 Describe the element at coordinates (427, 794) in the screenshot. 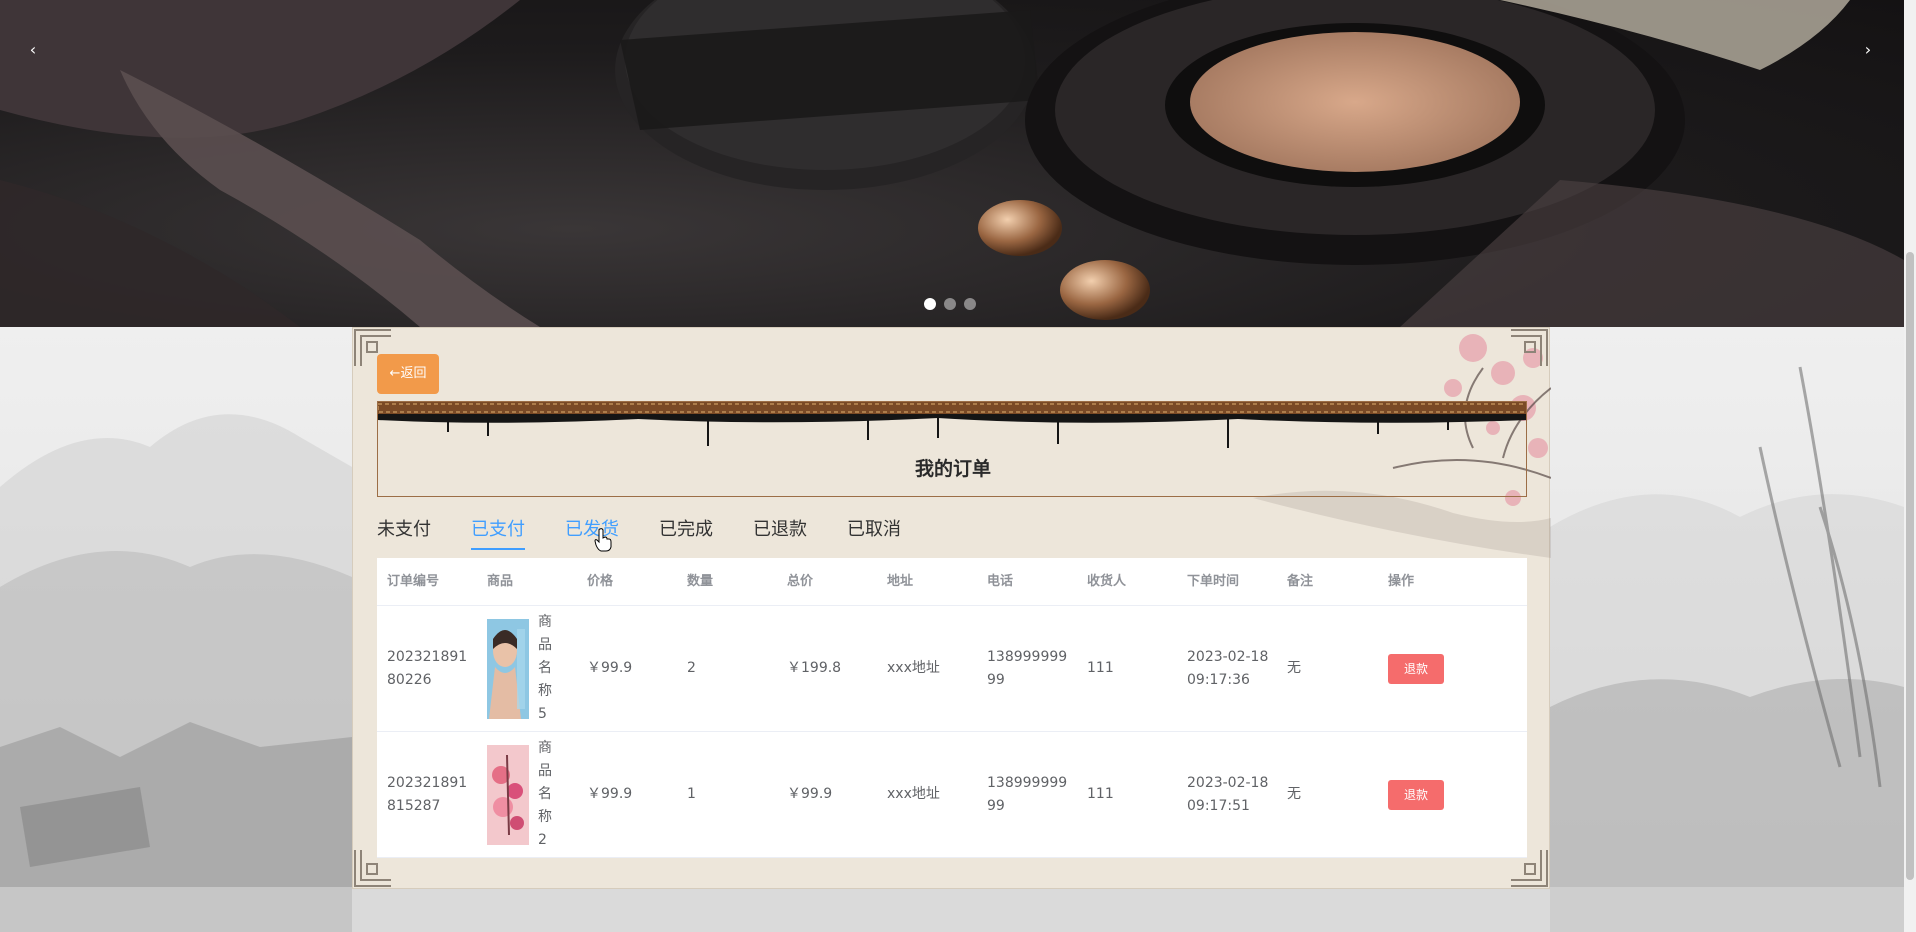

I see `order-no: 202321891 815287` at that location.